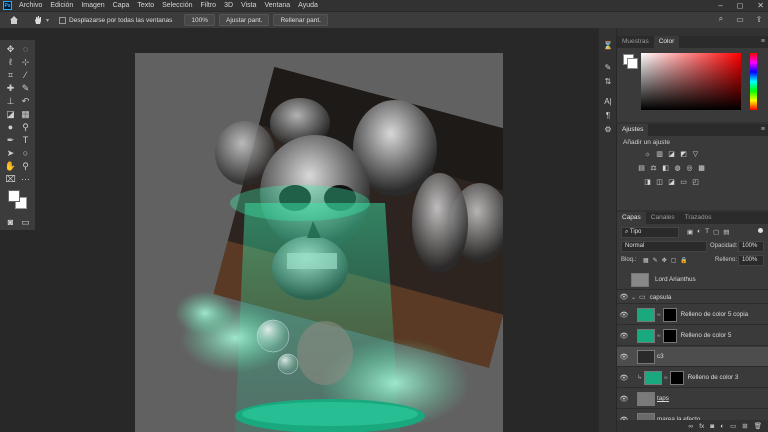  Describe the element at coordinates (707, 232) in the screenshot. I see `filter-type-icon: T` at that location.